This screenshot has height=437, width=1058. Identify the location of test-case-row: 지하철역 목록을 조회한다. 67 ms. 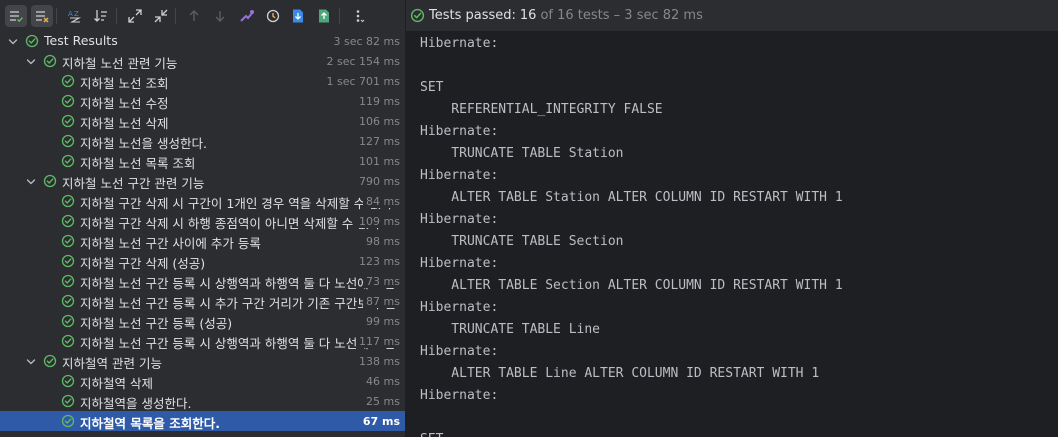
(202, 421).